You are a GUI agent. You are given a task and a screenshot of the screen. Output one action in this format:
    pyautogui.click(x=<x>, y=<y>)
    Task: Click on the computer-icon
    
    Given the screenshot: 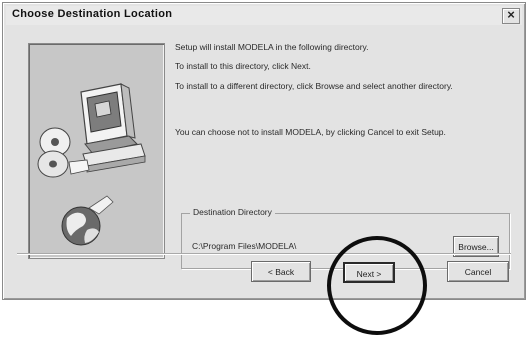 What is the action you would take?
    pyautogui.click(x=113, y=128)
    